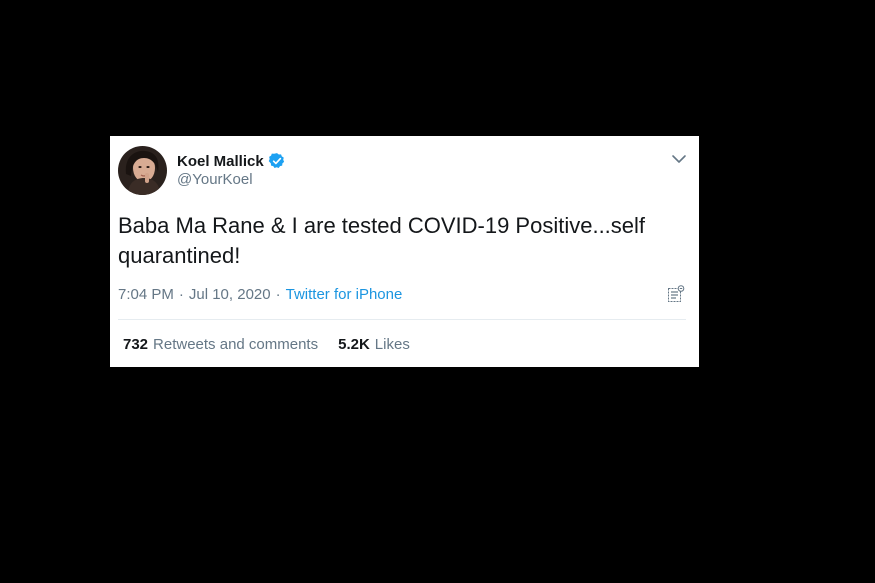 Image resolution: width=875 pixels, height=583 pixels. I want to click on divider, so click(402, 319).